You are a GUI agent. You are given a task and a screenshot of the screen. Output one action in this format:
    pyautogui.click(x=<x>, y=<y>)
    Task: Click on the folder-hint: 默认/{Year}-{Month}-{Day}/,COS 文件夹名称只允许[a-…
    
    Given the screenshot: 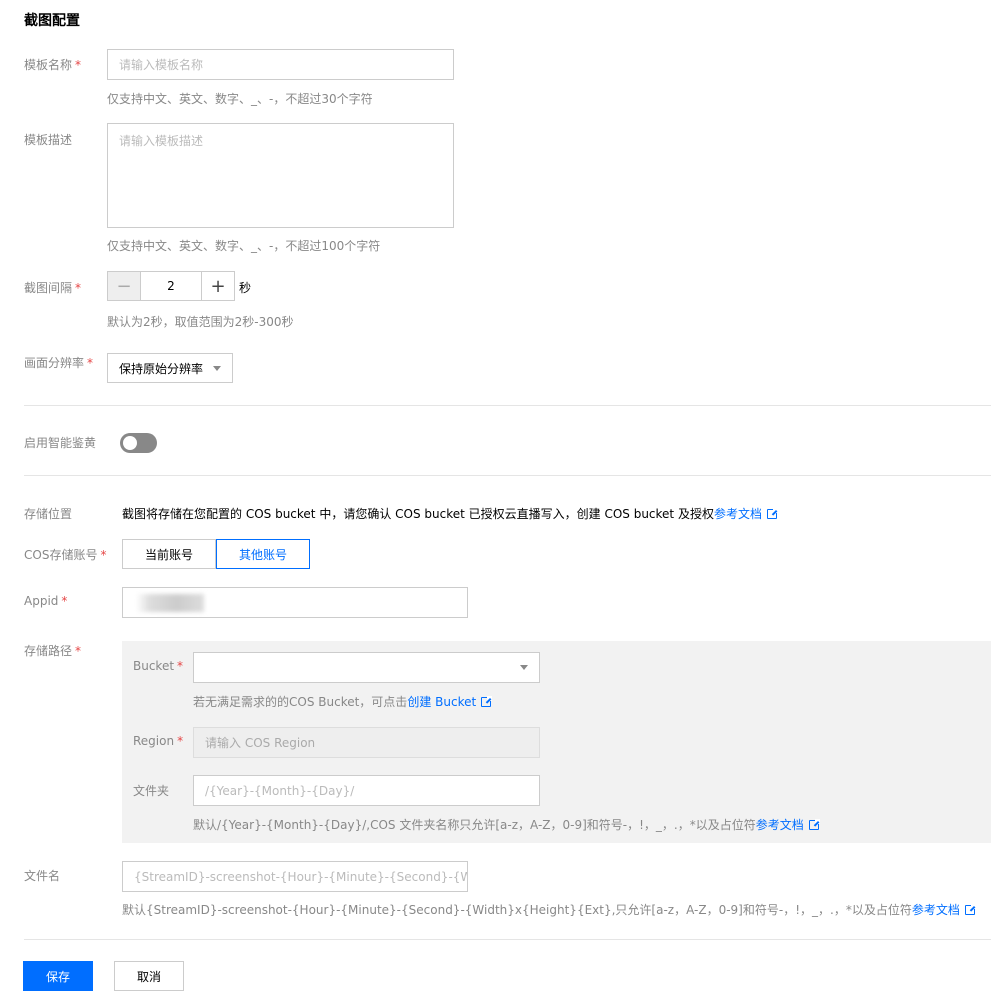 What is the action you would take?
    pyautogui.click(x=506, y=824)
    